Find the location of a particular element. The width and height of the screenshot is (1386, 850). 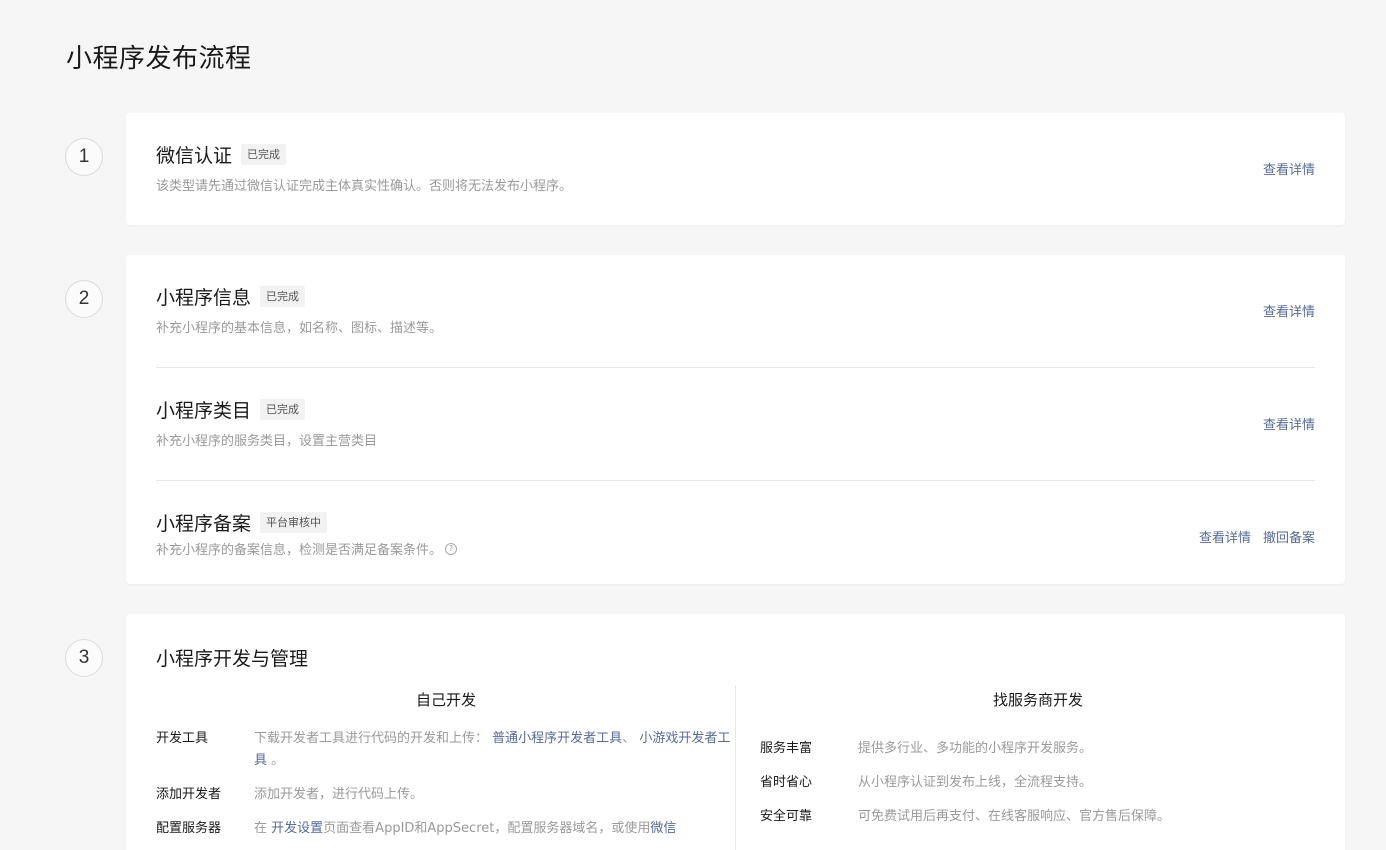

item-title: 小程序类目 is located at coordinates (204, 410).